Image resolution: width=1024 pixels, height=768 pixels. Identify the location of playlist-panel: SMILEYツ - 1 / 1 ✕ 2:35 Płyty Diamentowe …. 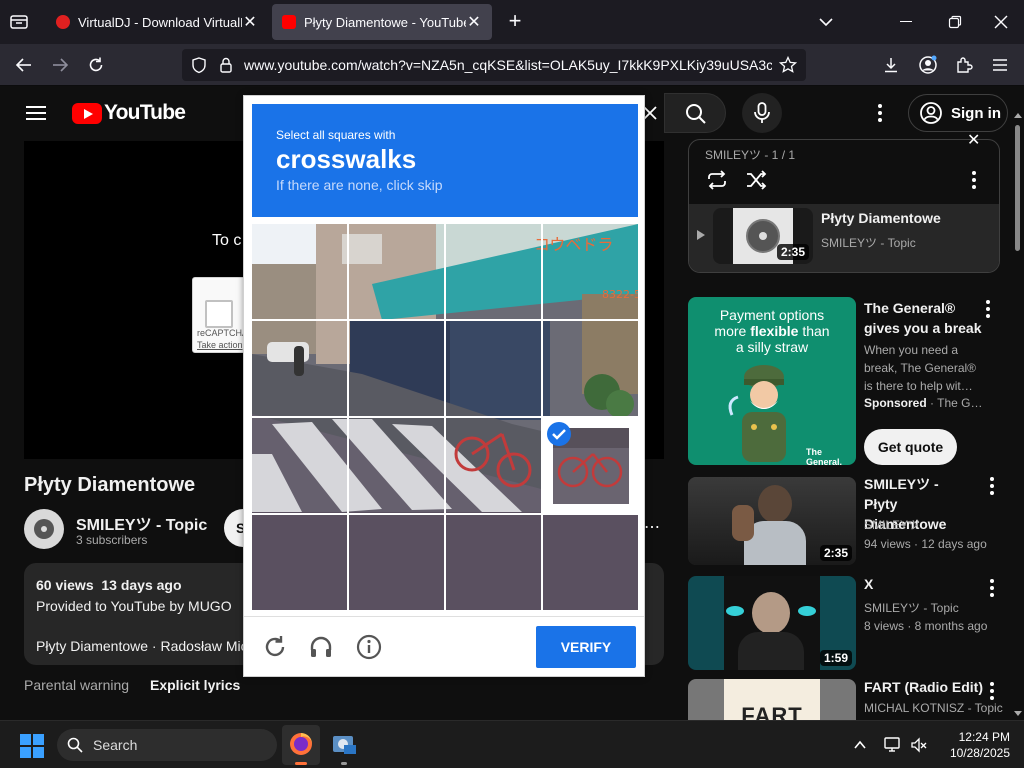
(844, 202).